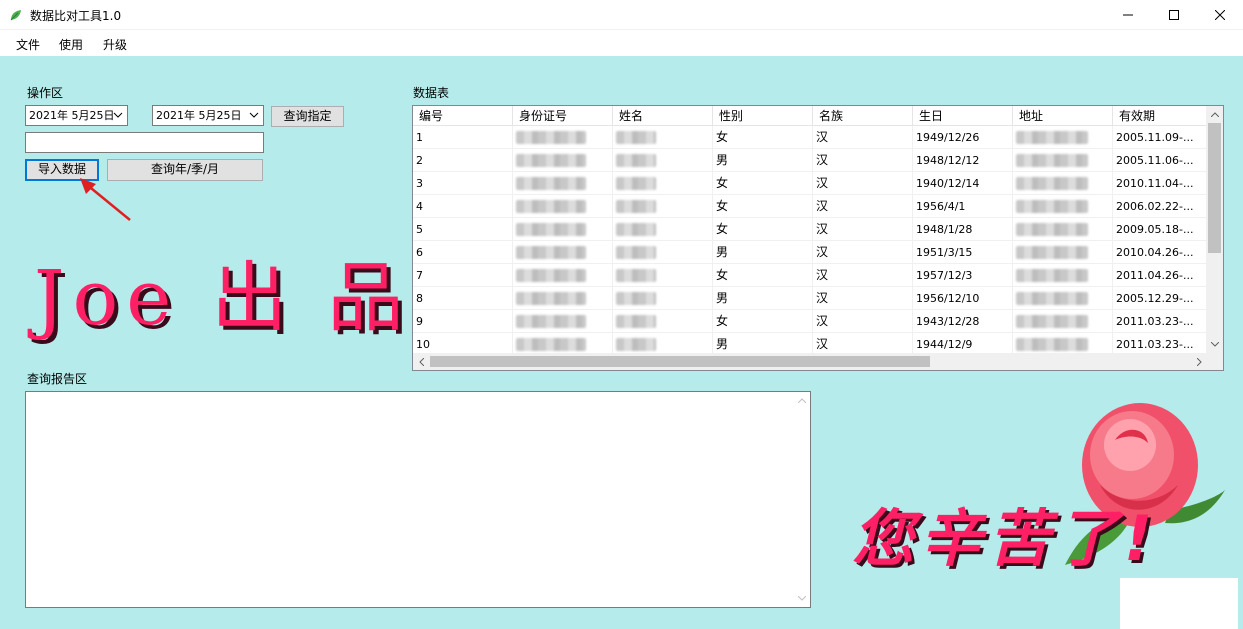 Image resolution: width=1243 pixels, height=629 pixels. Describe the element at coordinates (463, 160) in the screenshot. I see `cell-id: 2` at that location.